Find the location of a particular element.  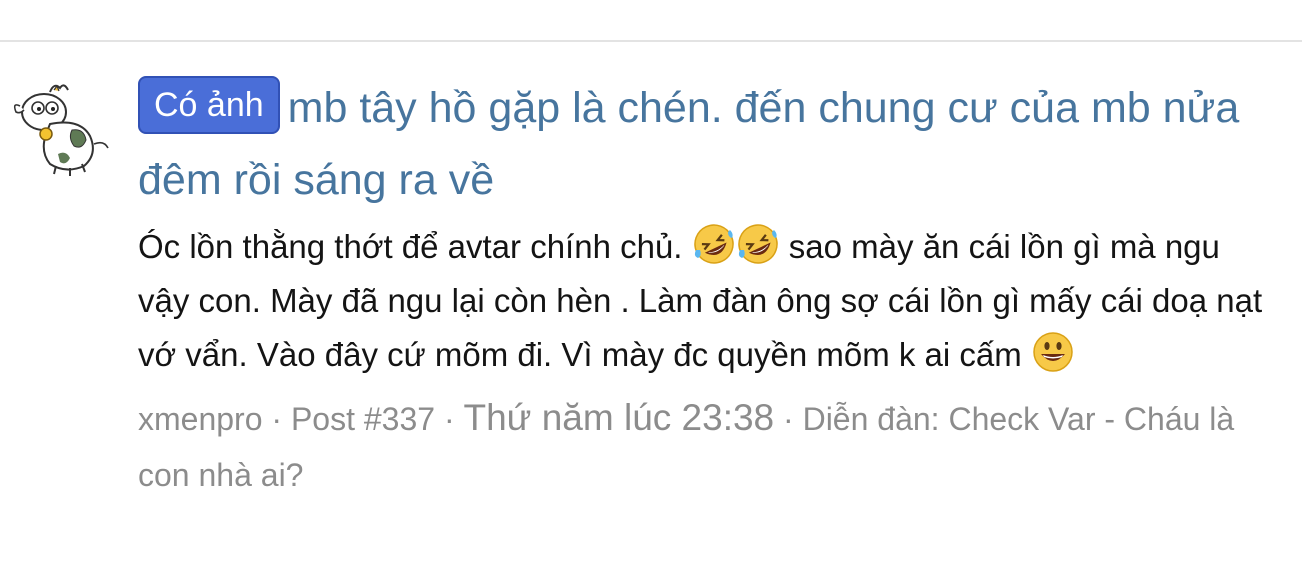

author-link: xmenpro is located at coordinates (200, 419).